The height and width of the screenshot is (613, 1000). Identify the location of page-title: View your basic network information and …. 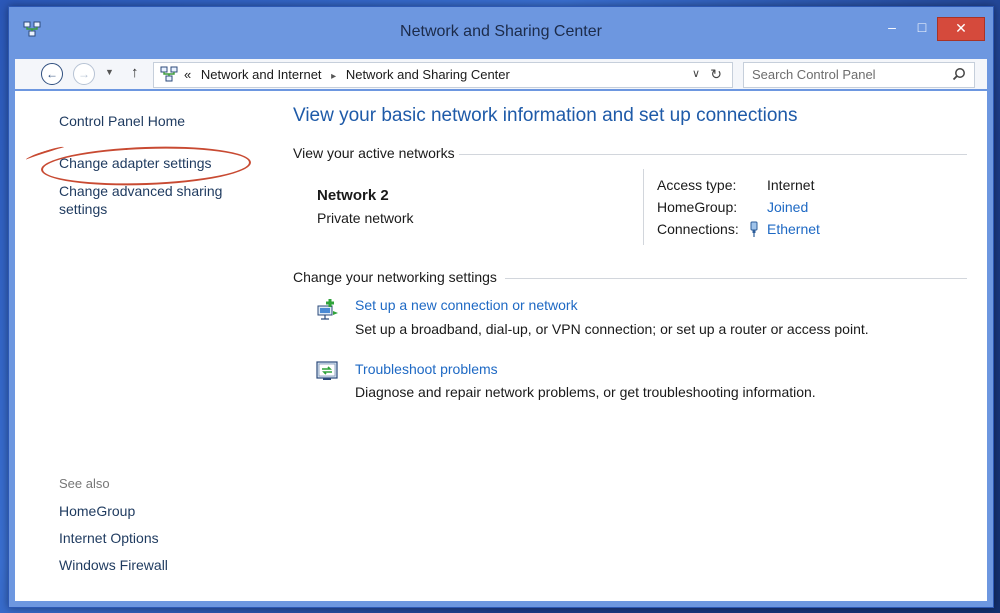
(545, 115).